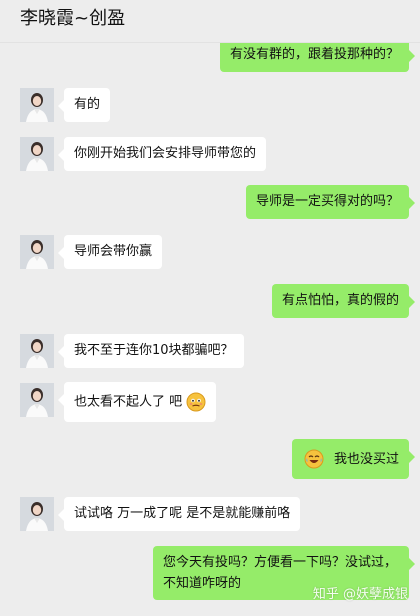 The height and width of the screenshot is (616, 420). I want to click on message-text: 我不至于连你10块都骗吧？, so click(154, 350).